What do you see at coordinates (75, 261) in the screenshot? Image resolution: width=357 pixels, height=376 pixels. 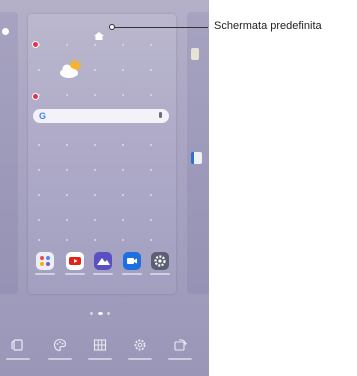 I see `youtube-icon` at bounding box center [75, 261].